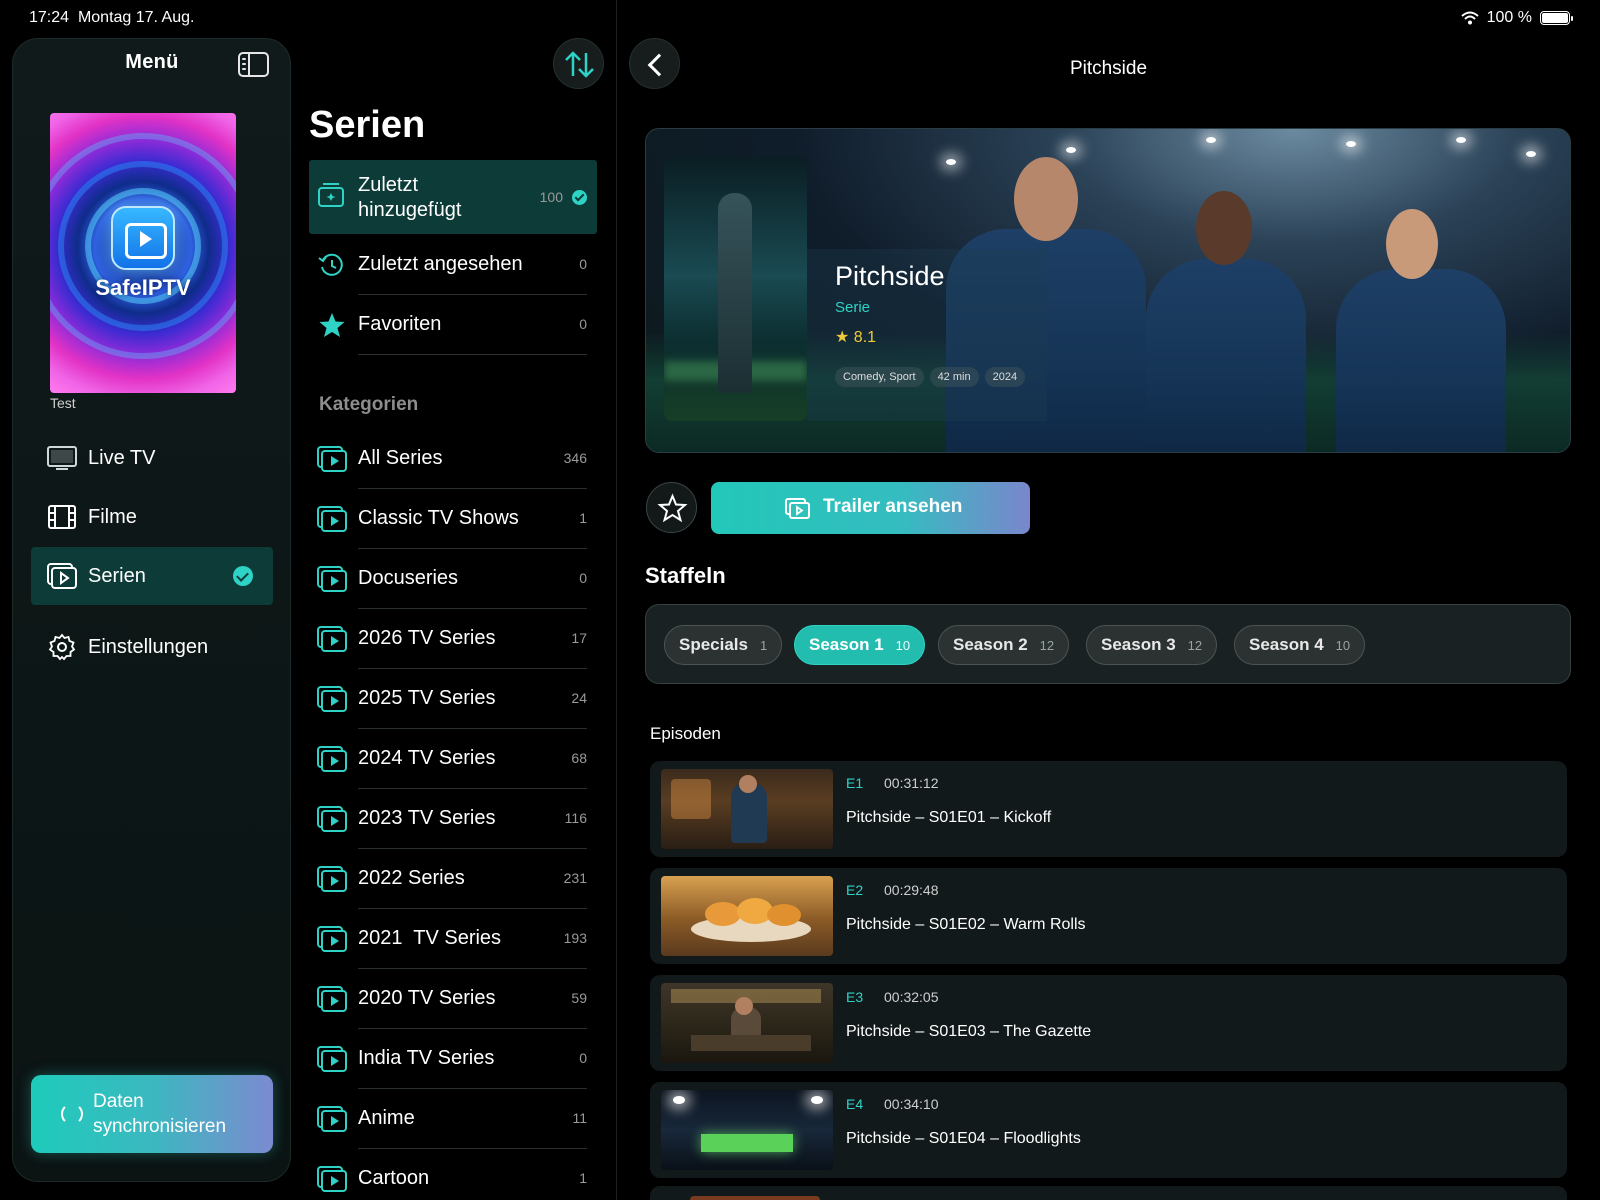 Image resolution: width=1600 pixels, height=1200 pixels. I want to click on category-item: 2025 TV Series 24, so click(453, 698).